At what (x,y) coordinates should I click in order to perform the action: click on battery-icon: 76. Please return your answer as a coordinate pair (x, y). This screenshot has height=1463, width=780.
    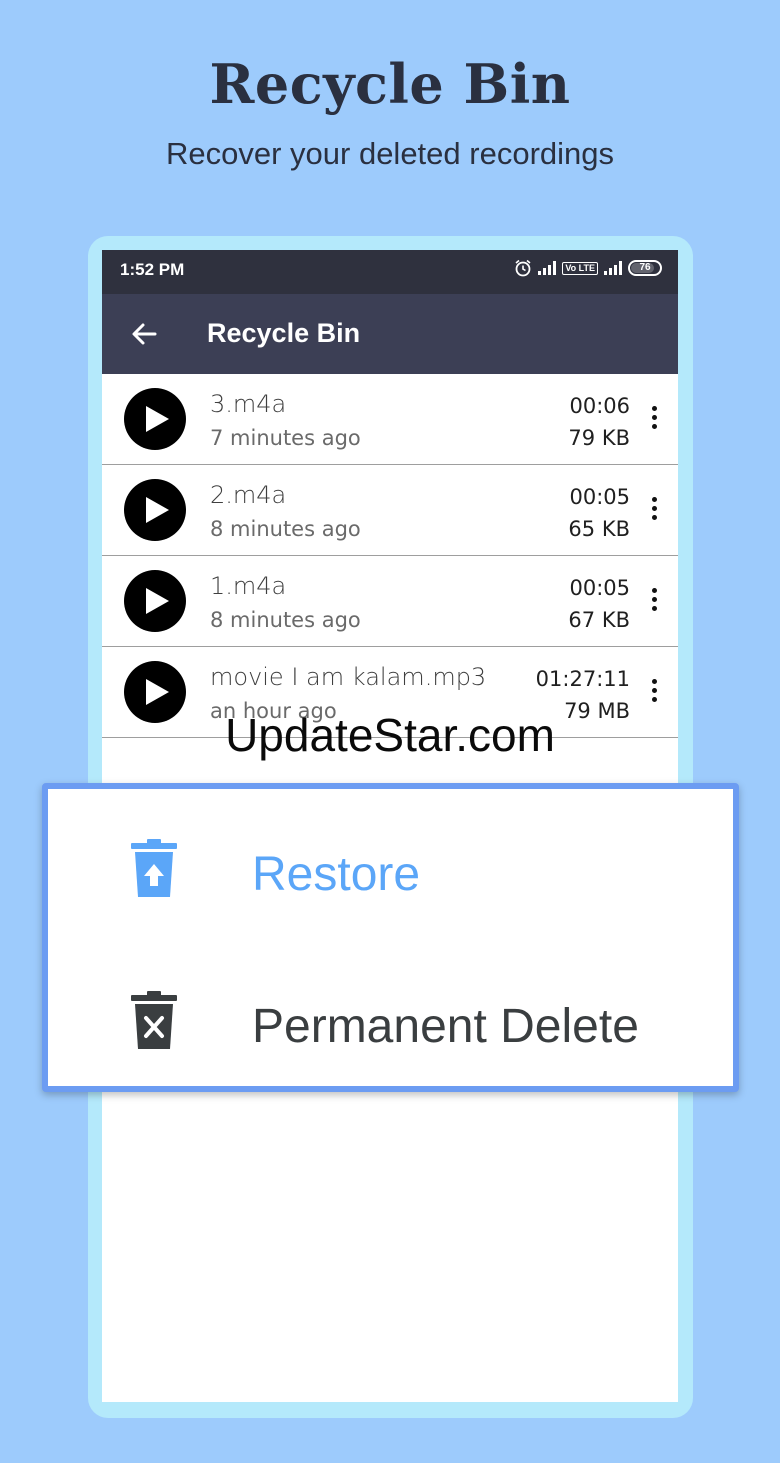
    Looking at the image, I should click on (645, 268).